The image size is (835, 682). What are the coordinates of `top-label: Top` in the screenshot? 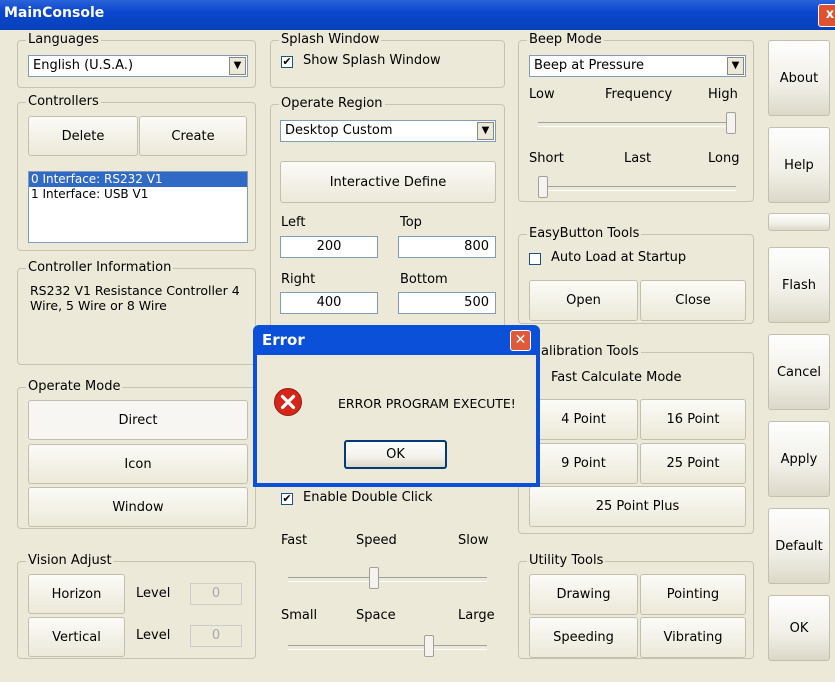 It's located at (411, 222).